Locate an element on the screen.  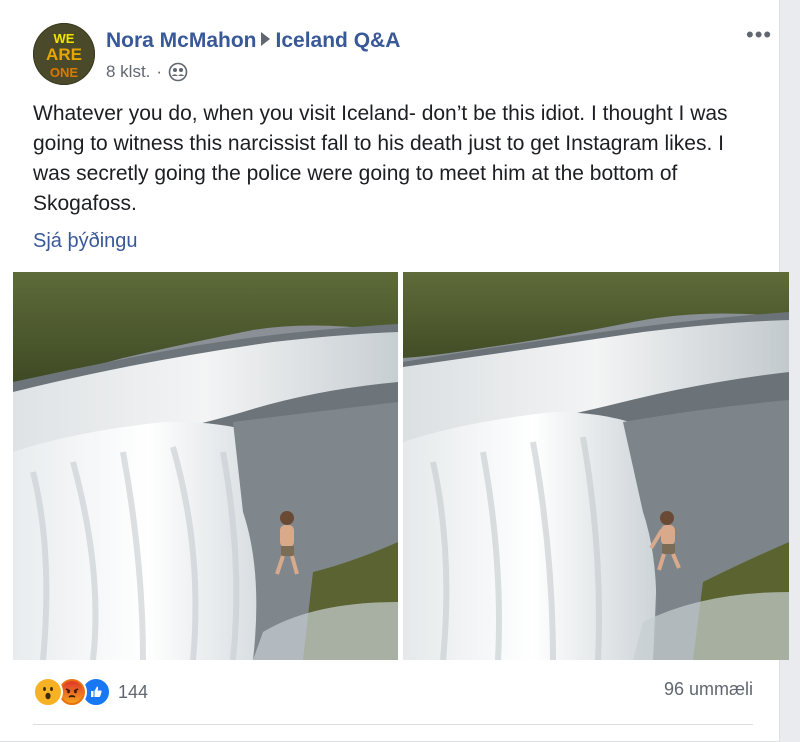
see-translation-link: Sjá þýðingu is located at coordinates (85, 241).